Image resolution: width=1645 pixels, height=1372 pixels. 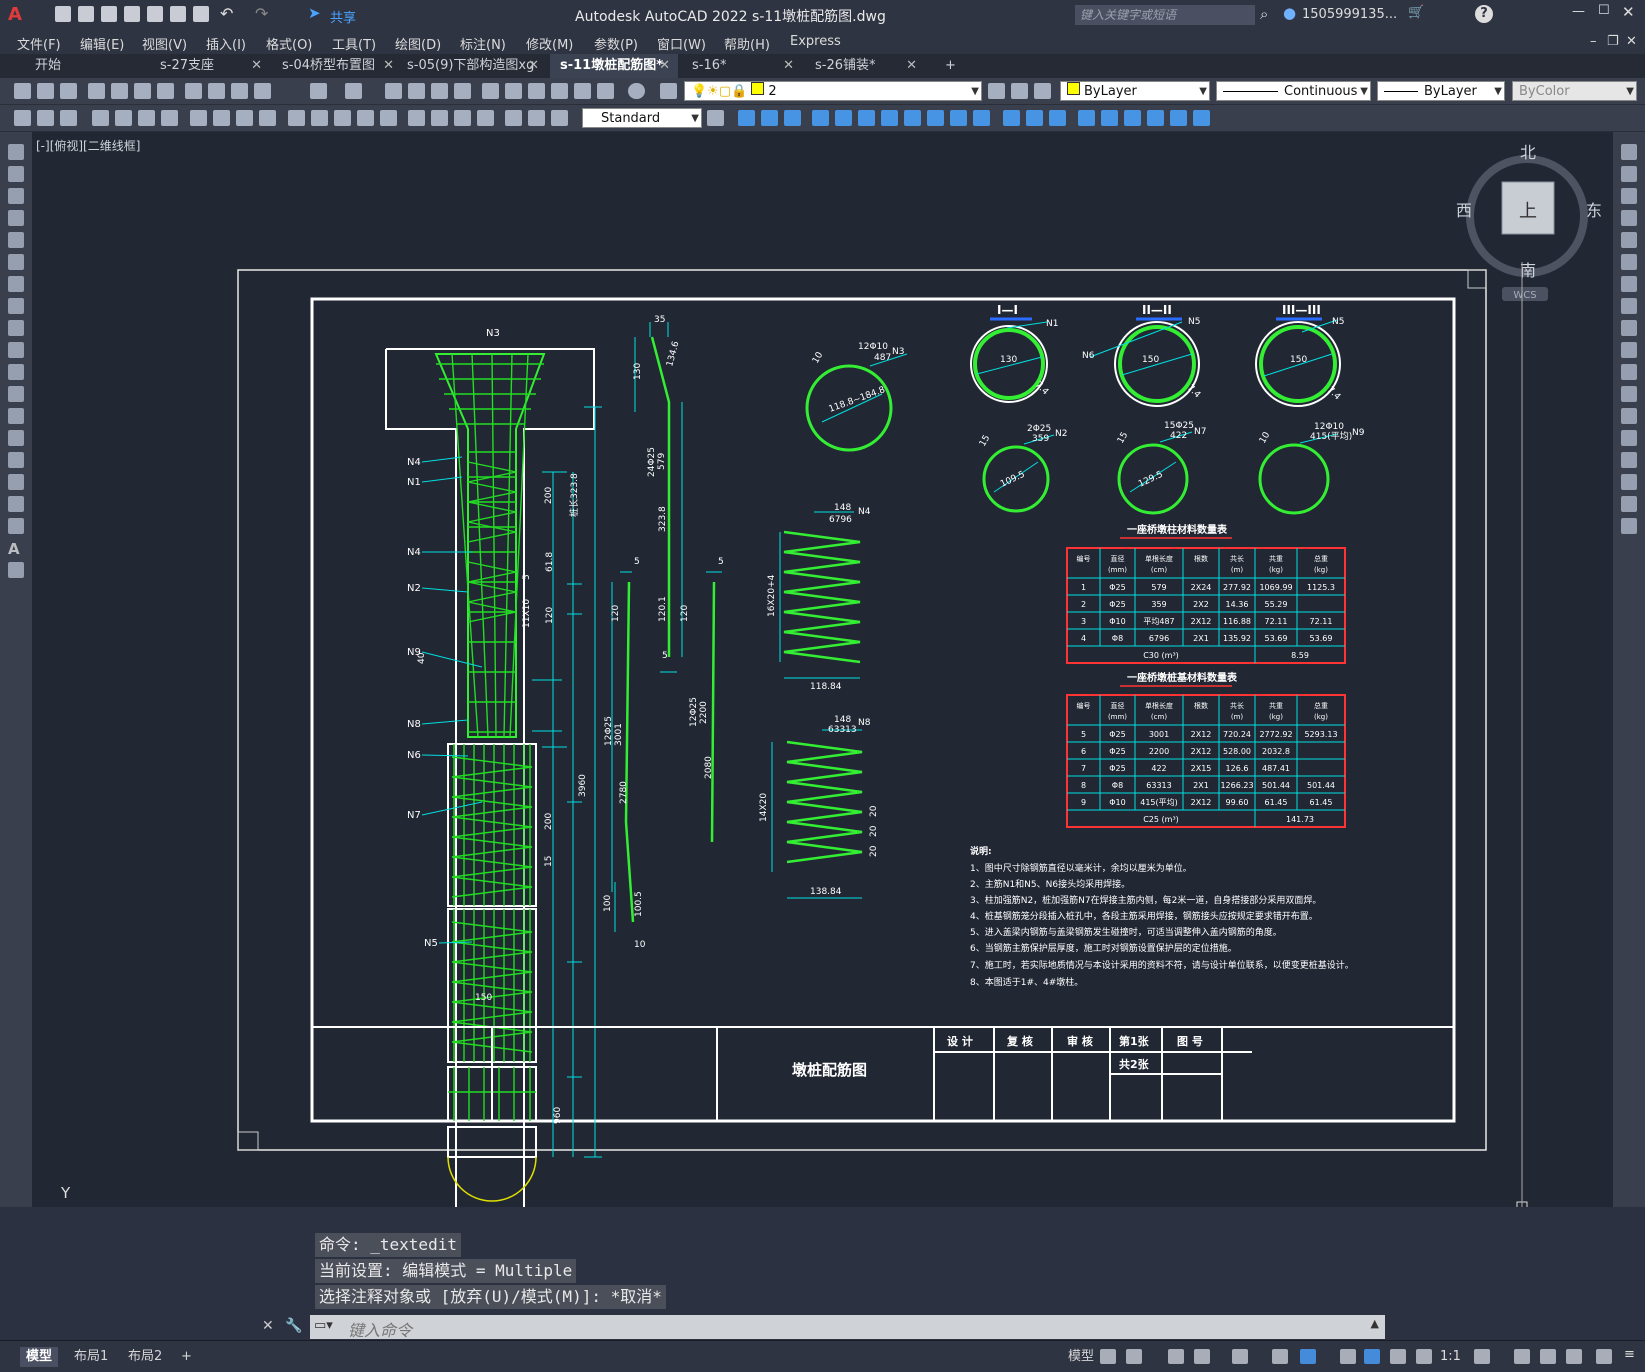 I want to click on close-icon: ✕, so click(x=1628, y=12).